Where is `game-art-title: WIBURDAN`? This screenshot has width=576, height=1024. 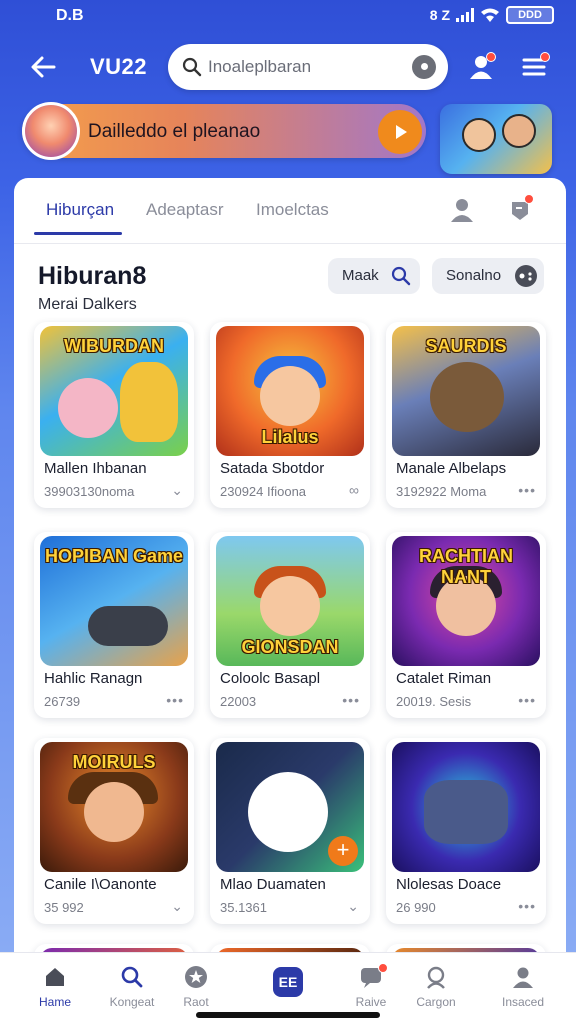
game-art-title: WIBURDAN is located at coordinates (114, 346).